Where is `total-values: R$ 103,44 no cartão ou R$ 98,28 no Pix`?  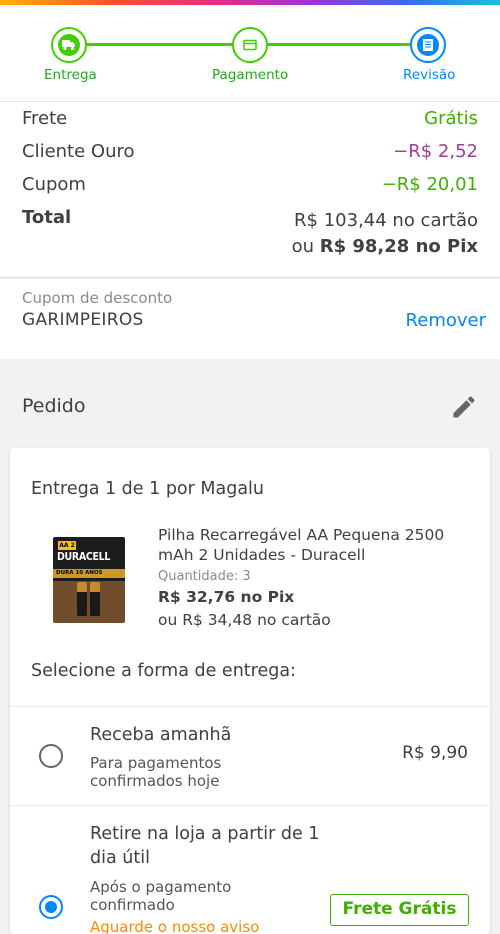 total-values: R$ 103,44 no cartão ou R$ 98,28 no Pix is located at coordinates (385, 234).